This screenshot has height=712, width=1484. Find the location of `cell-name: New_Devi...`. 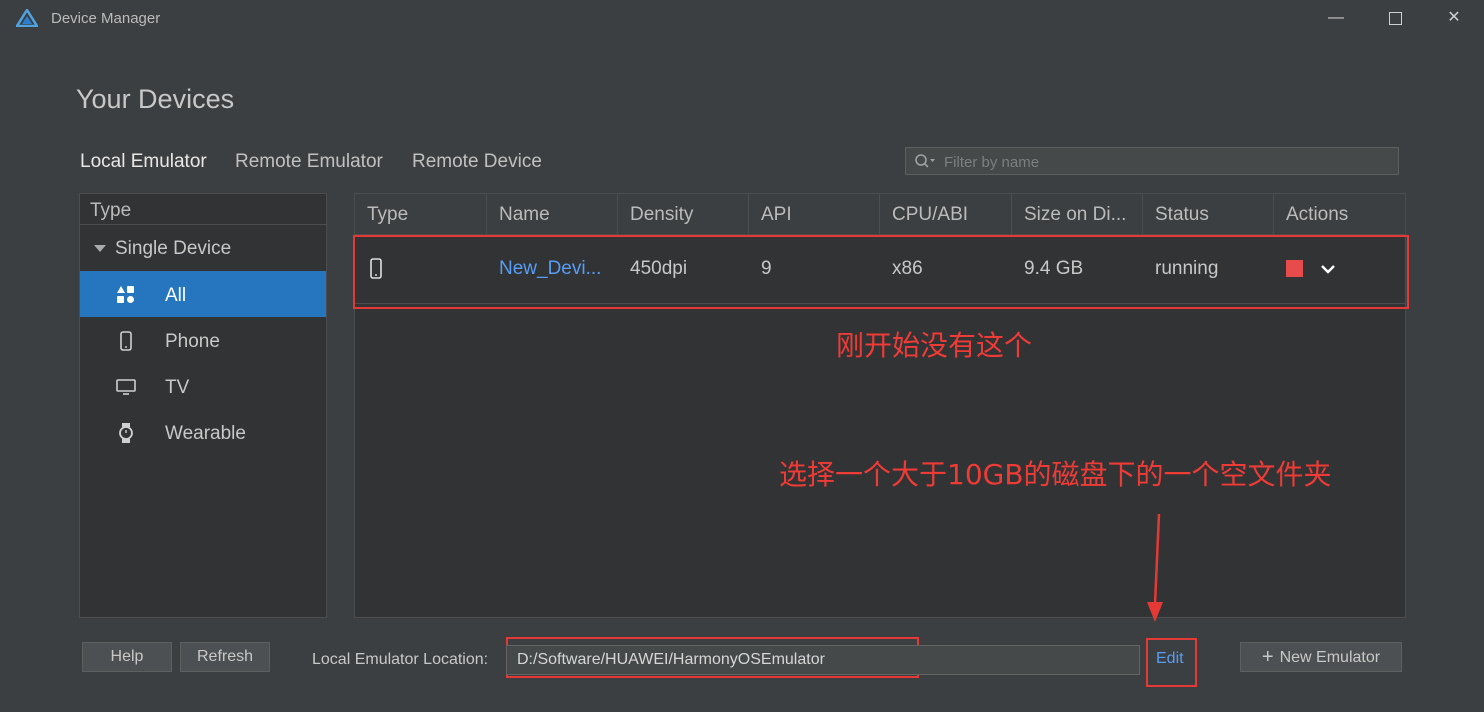

cell-name: New_Devi... is located at coordinates (552, 269).